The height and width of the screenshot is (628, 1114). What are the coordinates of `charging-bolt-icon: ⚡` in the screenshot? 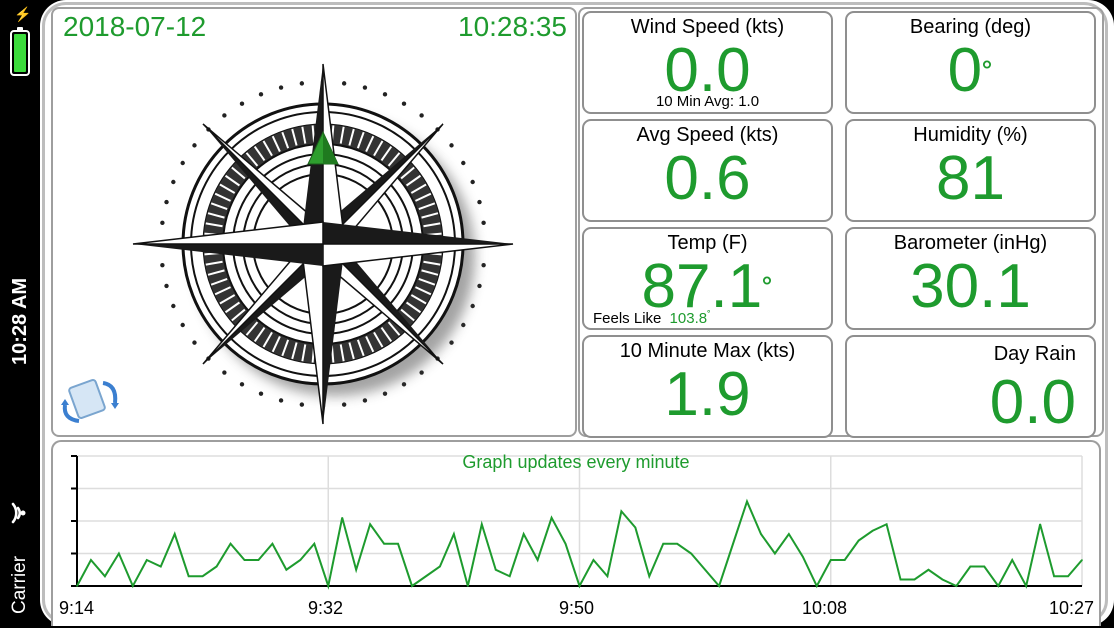 It's located at (23, 14).